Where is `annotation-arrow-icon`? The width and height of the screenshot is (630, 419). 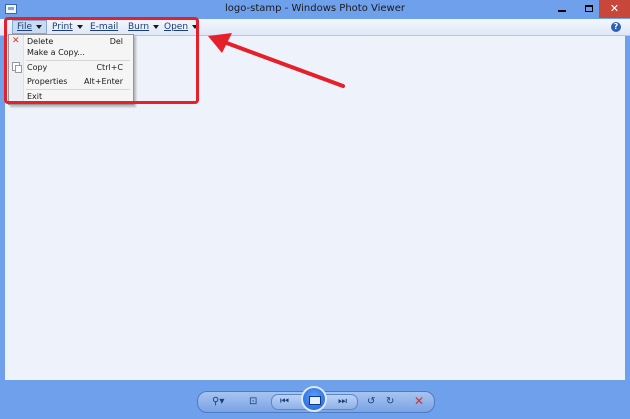
annotation-arrow-icon is located at coordinates (276, 60).